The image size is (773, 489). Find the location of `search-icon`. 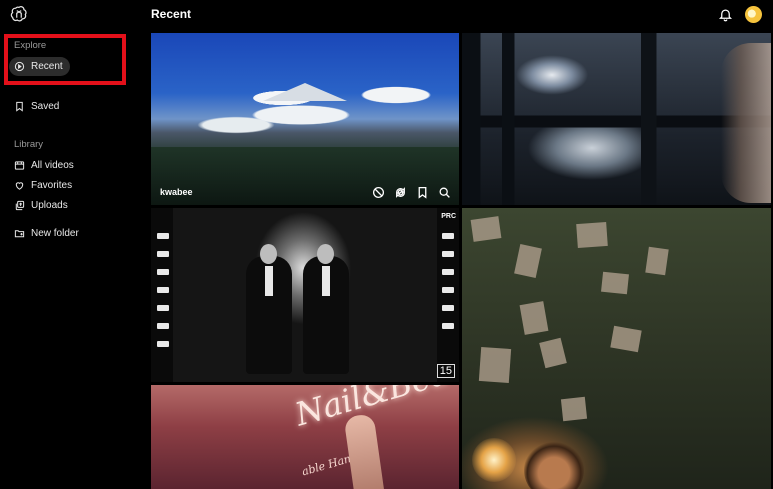

search-icon is located at coordinates (444, 192).